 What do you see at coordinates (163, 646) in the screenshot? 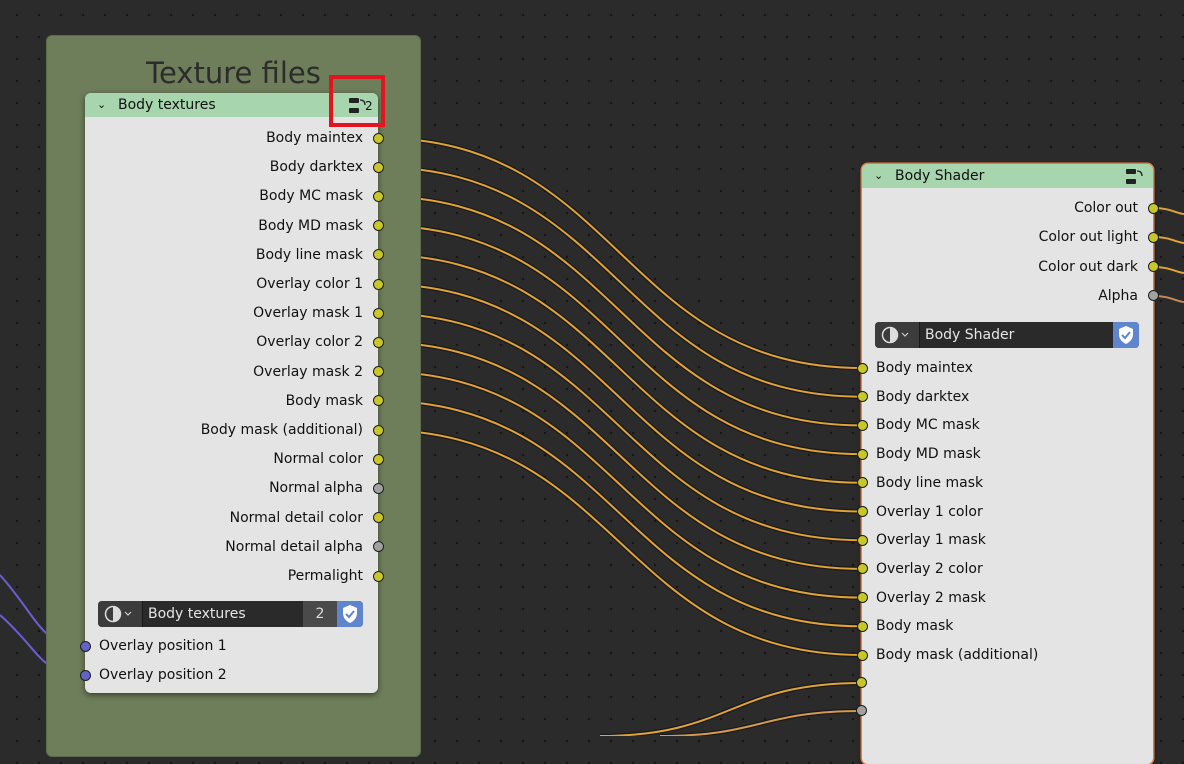
I see `input-label: Overlay position 1` at bounding box center [163, 646].